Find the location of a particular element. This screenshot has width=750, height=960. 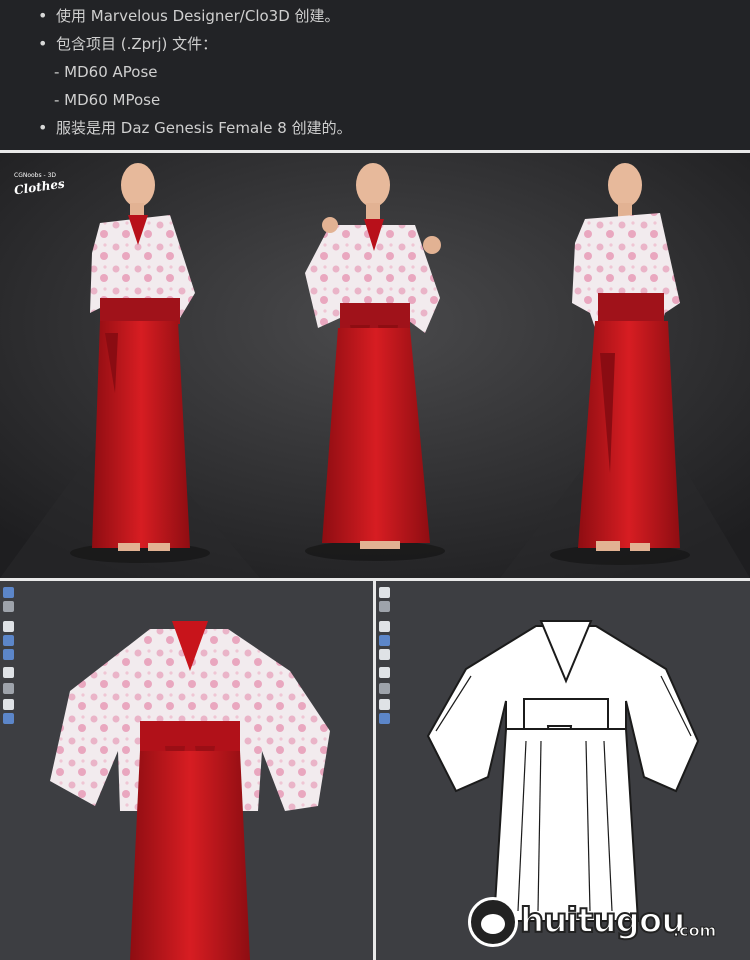

feature-item-base-model: 服装是用 Daz Genesis Female 8 创建的。 is located at coordinates (195, 128).